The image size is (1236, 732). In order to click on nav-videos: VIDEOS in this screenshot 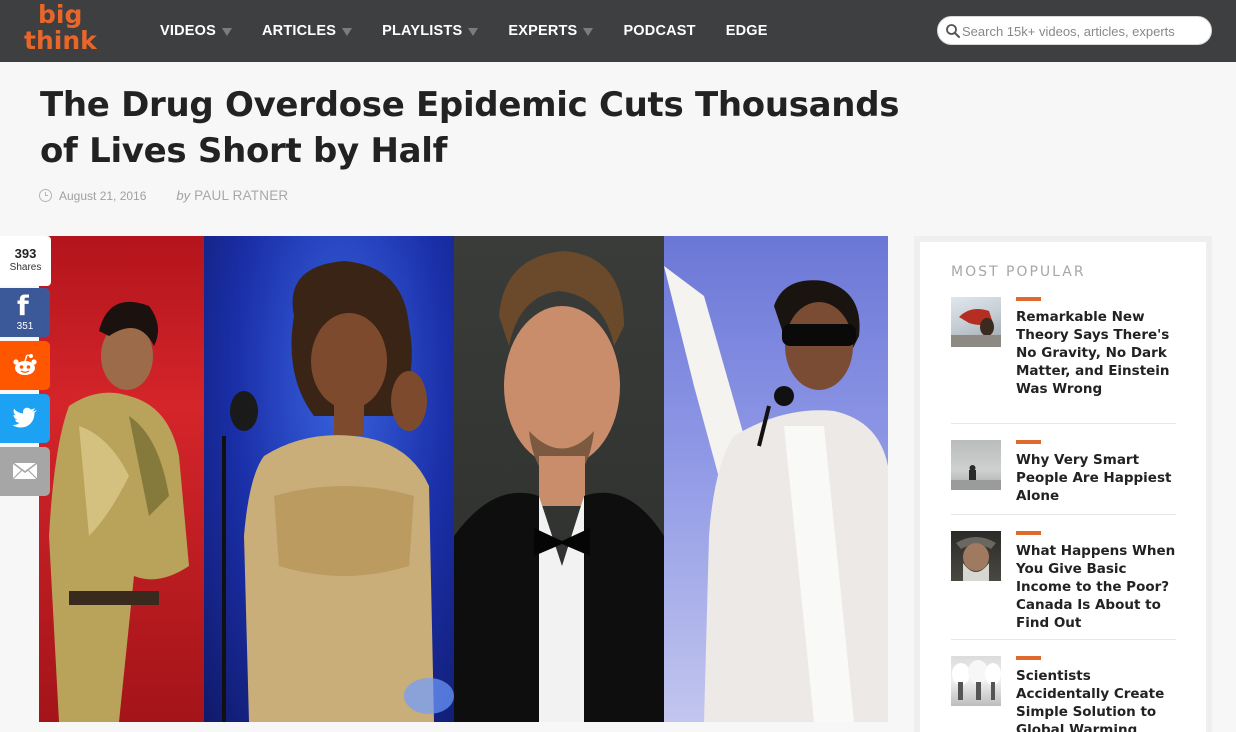, I will do `click(196, 31)`.